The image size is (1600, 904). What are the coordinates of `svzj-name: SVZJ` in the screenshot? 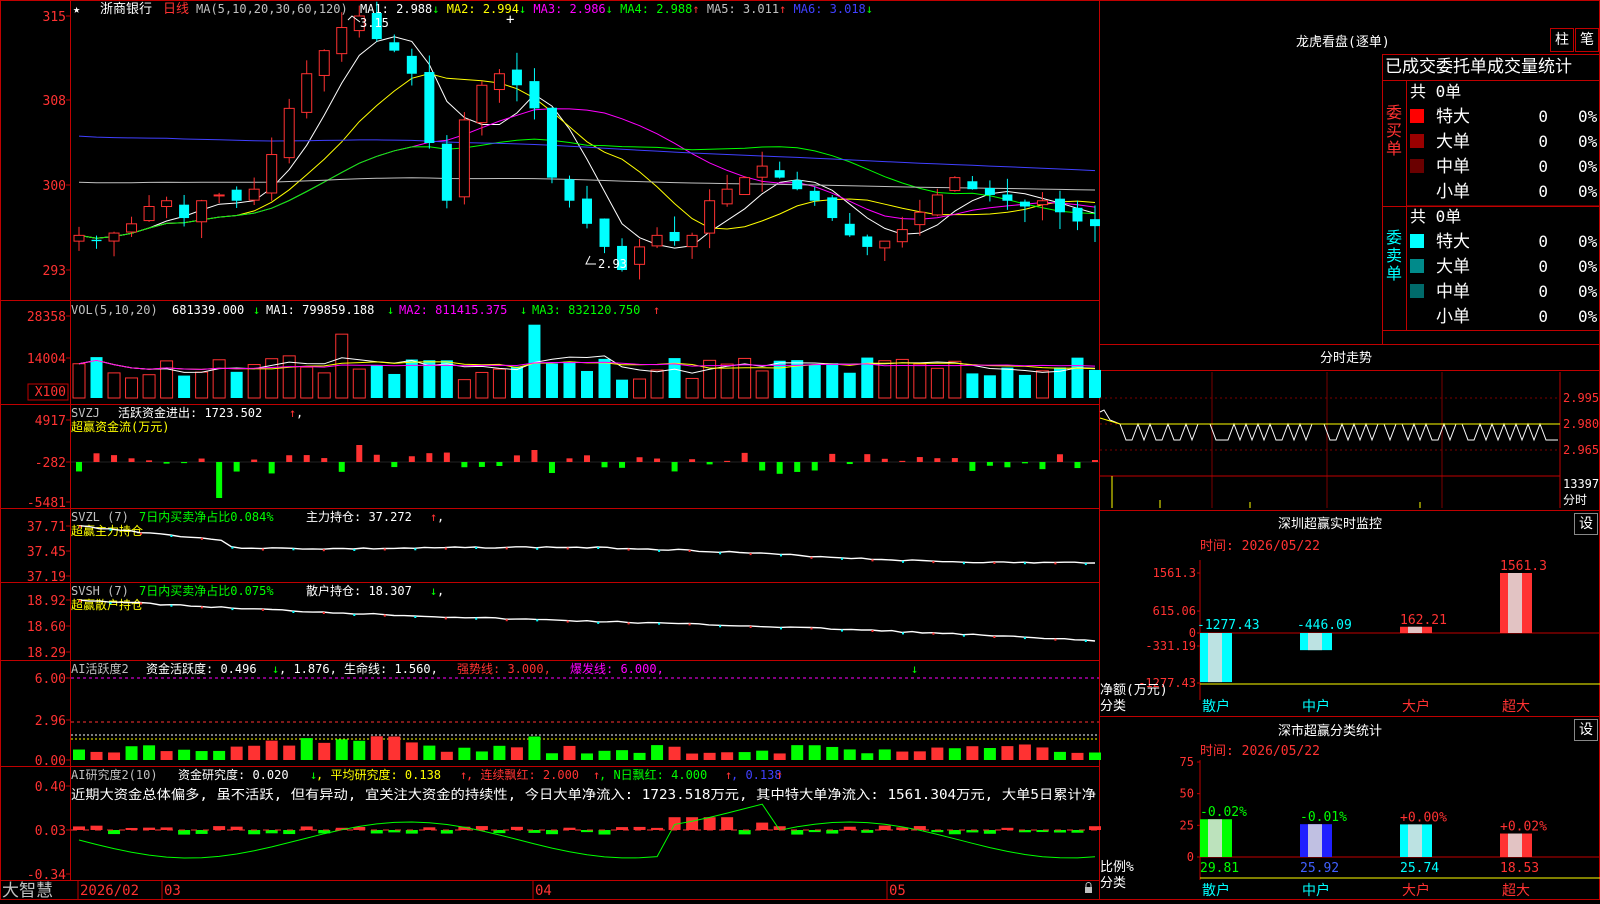 It's located at (85, 413).